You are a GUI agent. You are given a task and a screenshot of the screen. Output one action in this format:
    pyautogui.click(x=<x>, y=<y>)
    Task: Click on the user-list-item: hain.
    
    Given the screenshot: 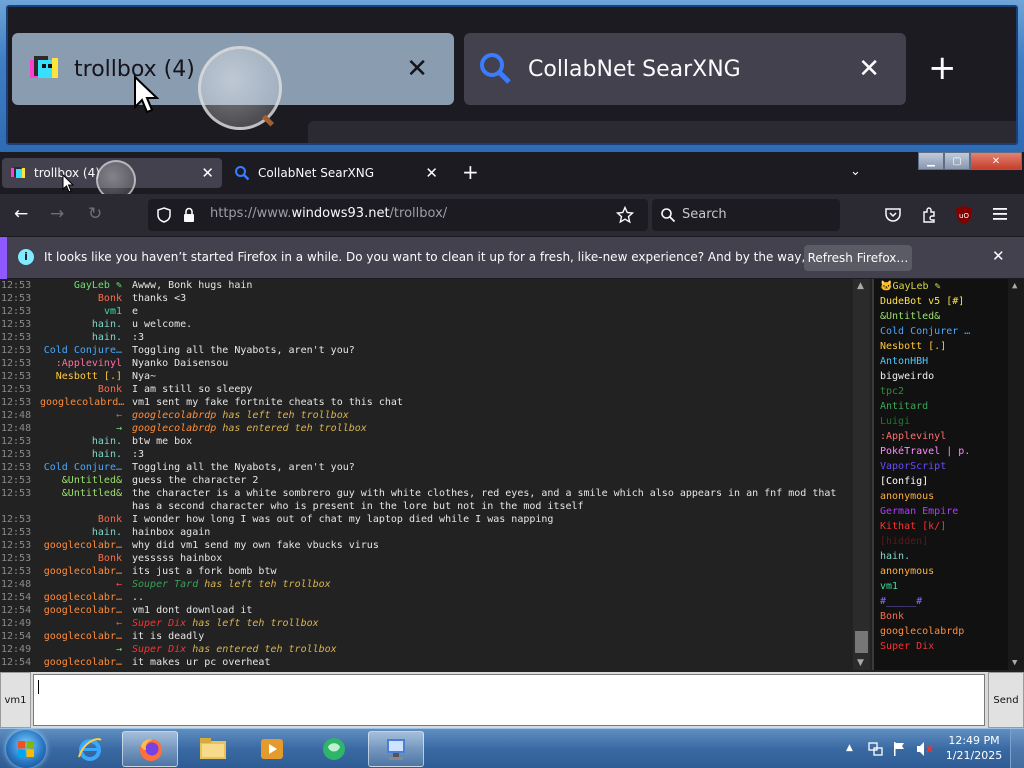 What is the action you would take?
    pyautogui.click(x=949, y=556)
    